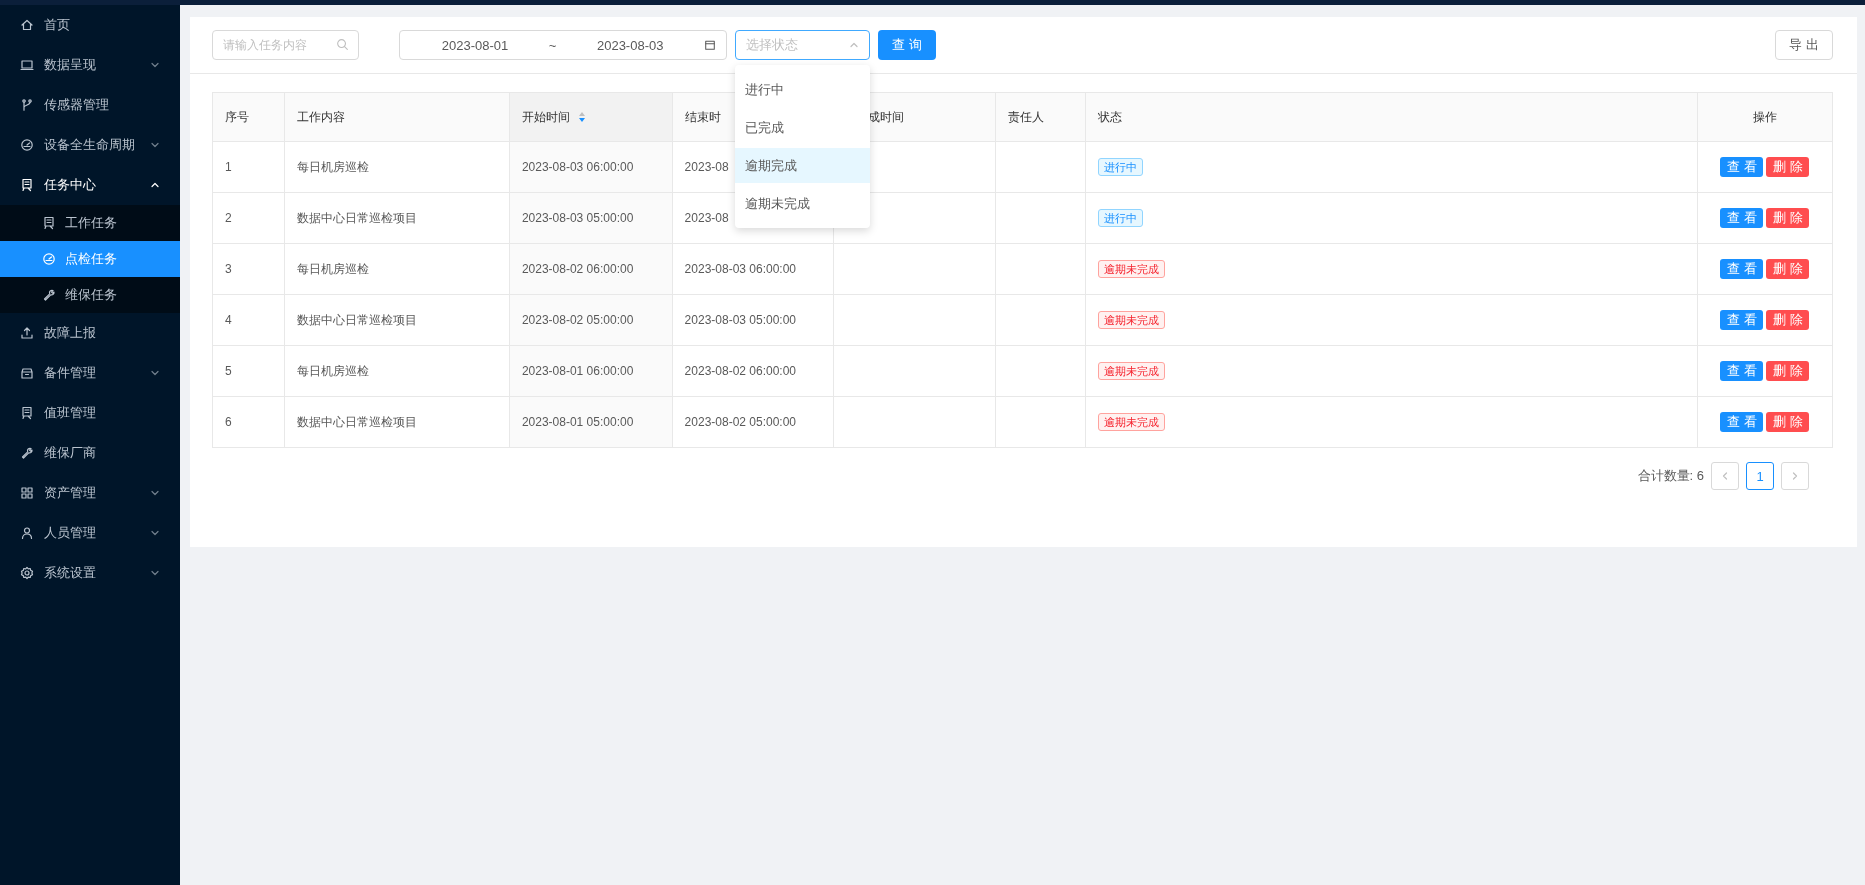 The height and width of the screenshot is (885, 1865). What do you see at coordinates (90, 105) in the screenshot?
I see `menu-item: 传感器管理` at bounding box center [90, 105].